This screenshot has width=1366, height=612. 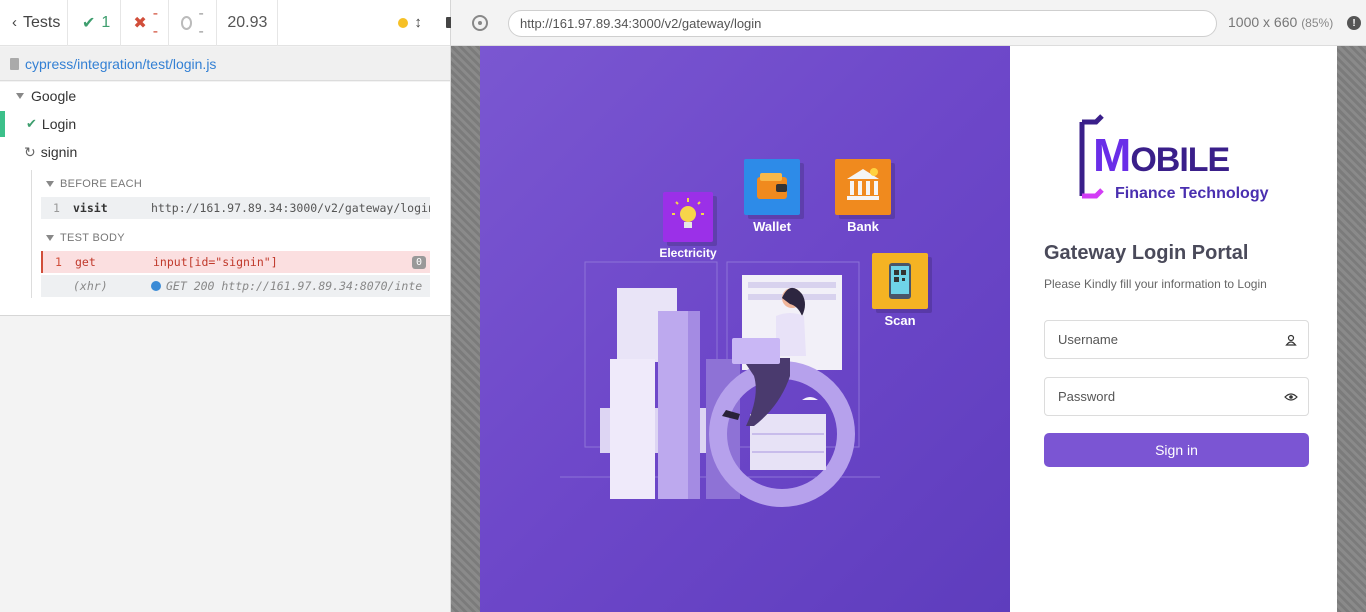 I want to click on info-icon: !, so click(x=1354, y=23).